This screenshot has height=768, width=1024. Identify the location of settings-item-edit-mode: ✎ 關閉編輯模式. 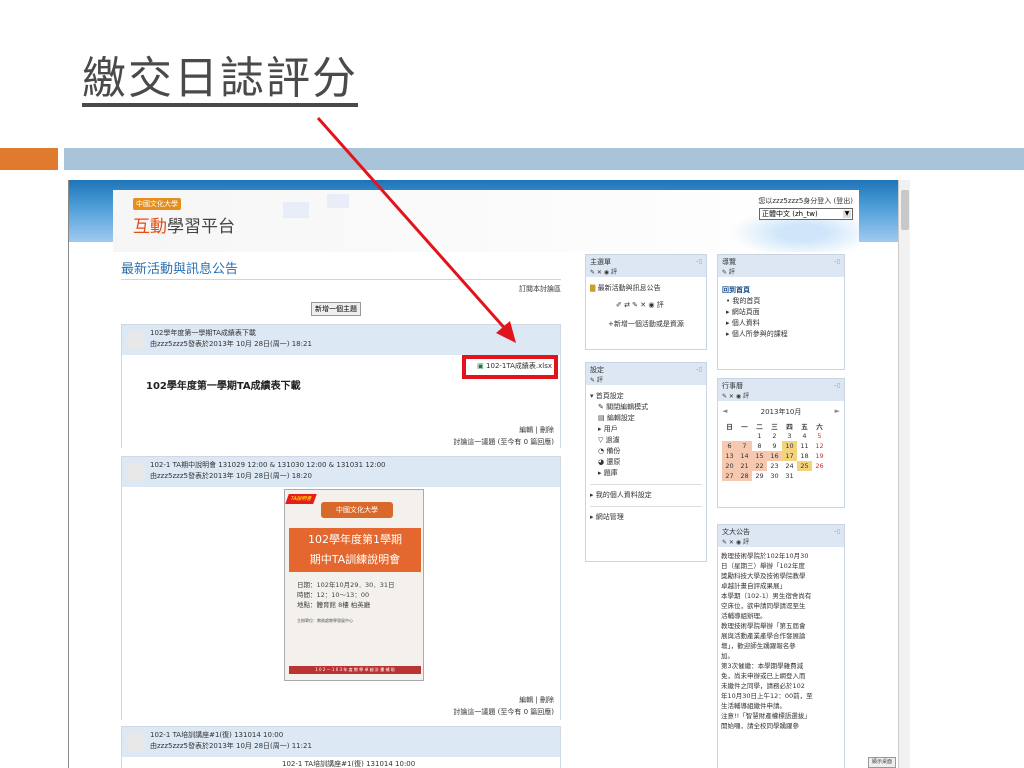
(646, 407).